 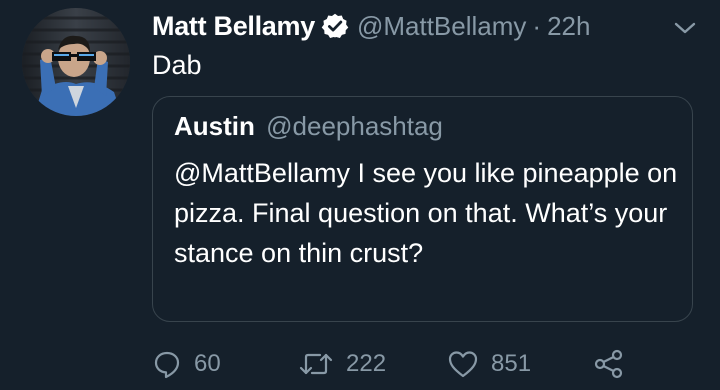 What do you see at coordinates (685, 28) in the screenshot?
I see `chevron-down-icon` at bounding box center [685, 28].